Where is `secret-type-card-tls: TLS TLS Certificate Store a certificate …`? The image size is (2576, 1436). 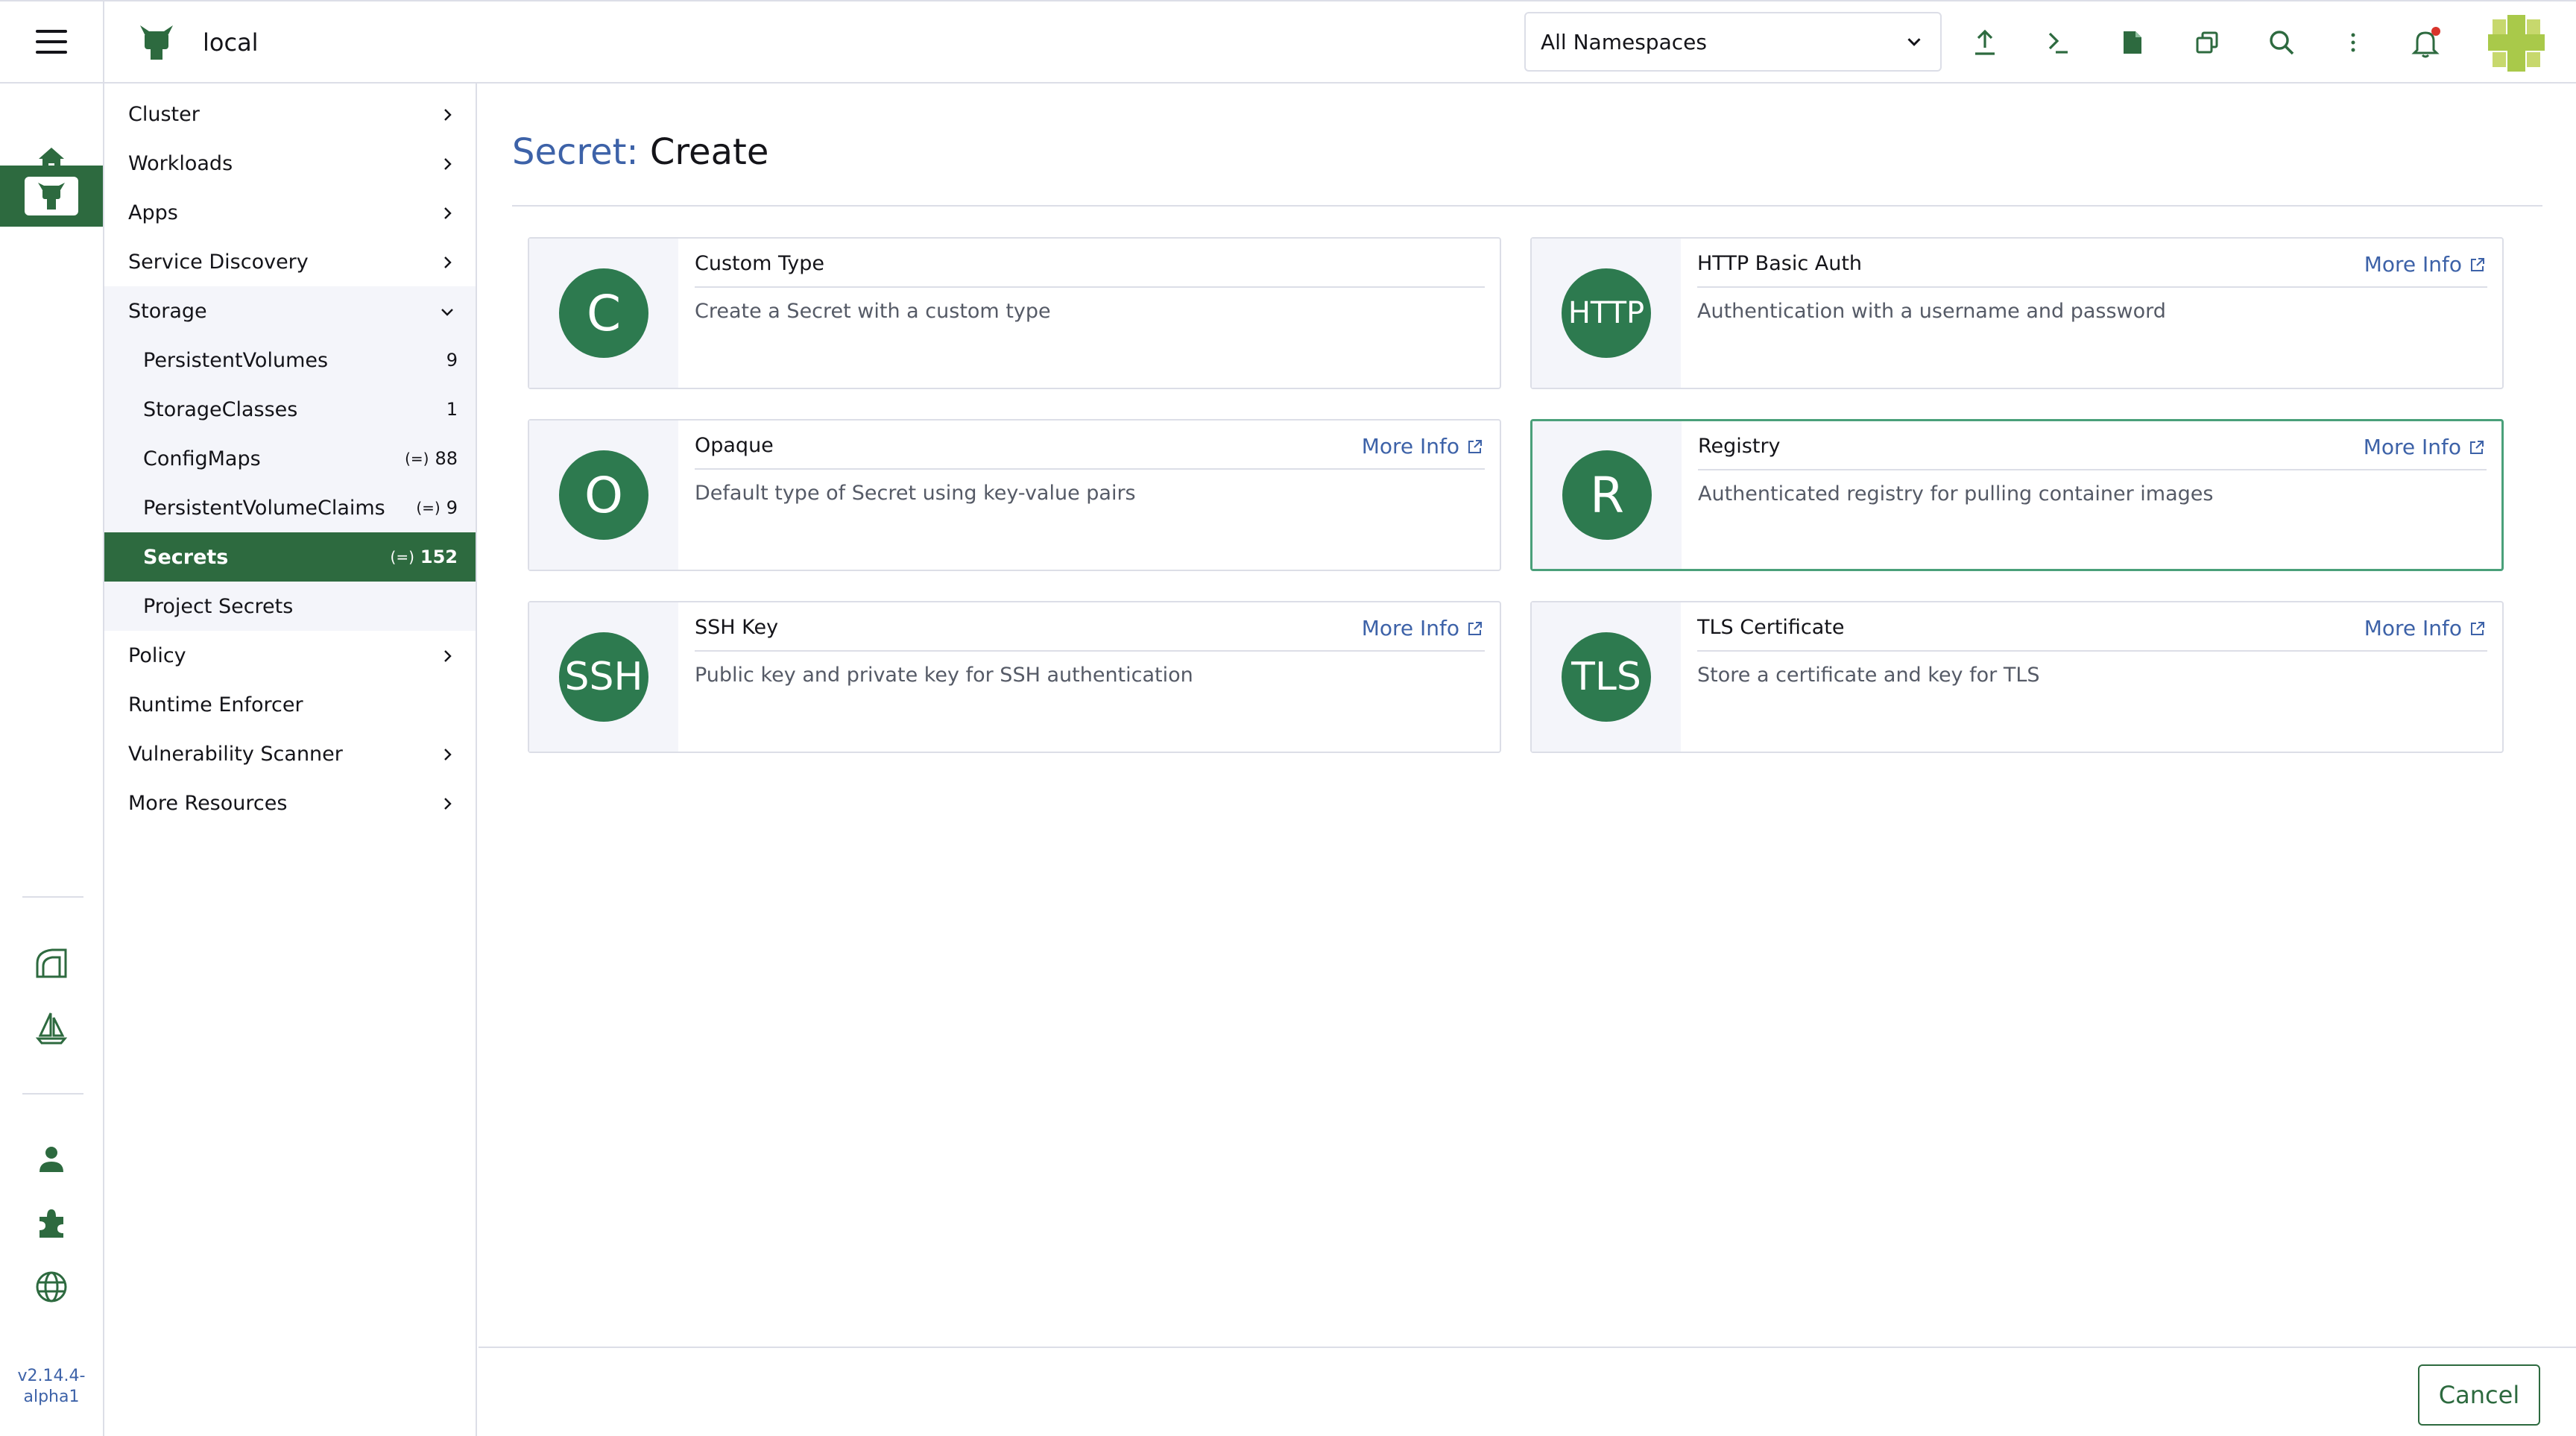
secret-type-card-tls: TLS TLS Certificate Store a certificate … is located at coordinates (2017, 677).